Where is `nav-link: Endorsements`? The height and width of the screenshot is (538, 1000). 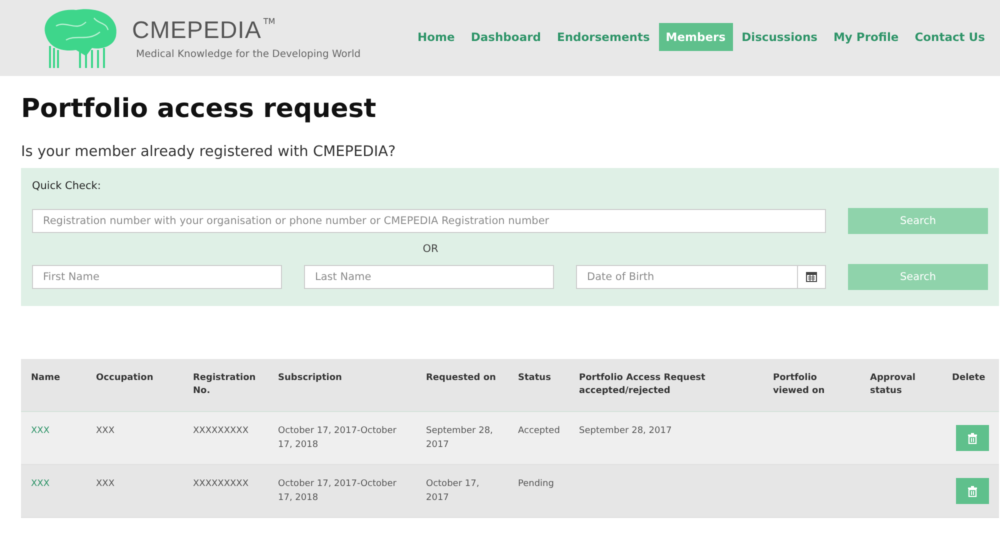
nav-link: Endorsements is located at coordinates (603, 37).